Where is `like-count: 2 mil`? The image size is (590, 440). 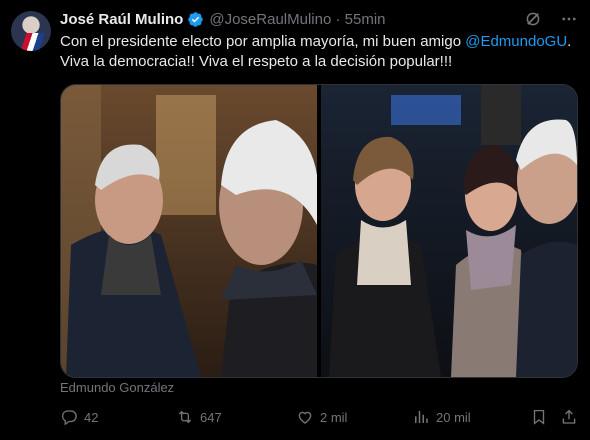 like-count: 2 mil is located at coordinates (334, 417).